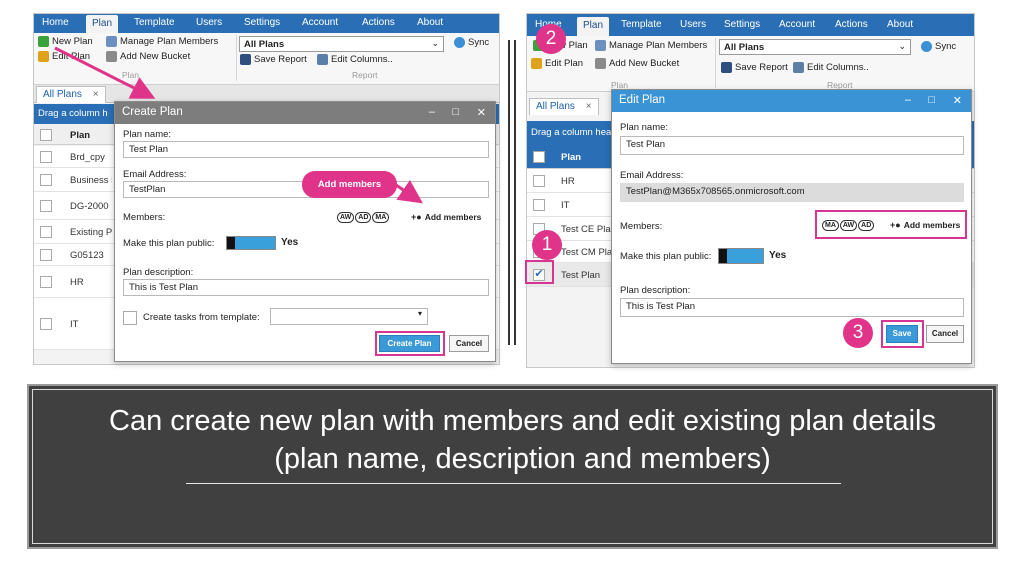 The width and height of the screenshot is (1024, 576). What do you see at coordinates (236, 58) in the screenshot?
I see `ribbon-separator` at bounding box center [236, 58].